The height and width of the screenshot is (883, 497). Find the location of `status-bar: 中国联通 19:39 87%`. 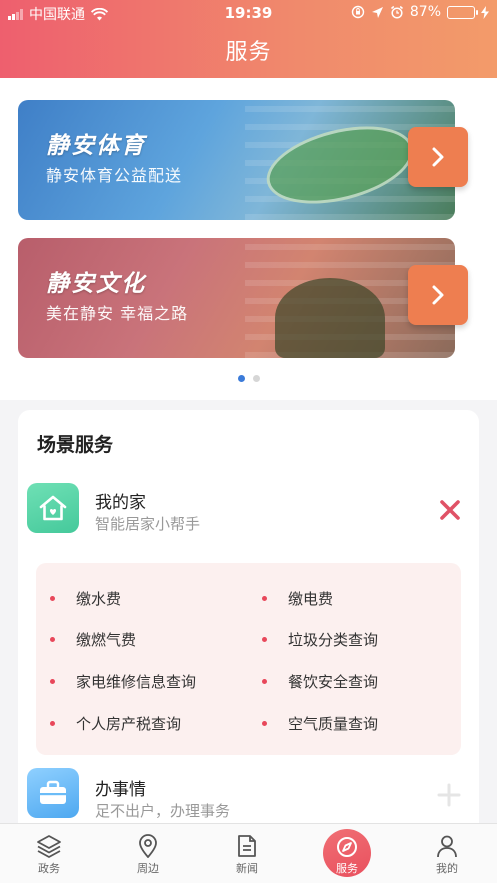

status-bar: 中国联通 19:39 87% is located at coordinates (248, 13).